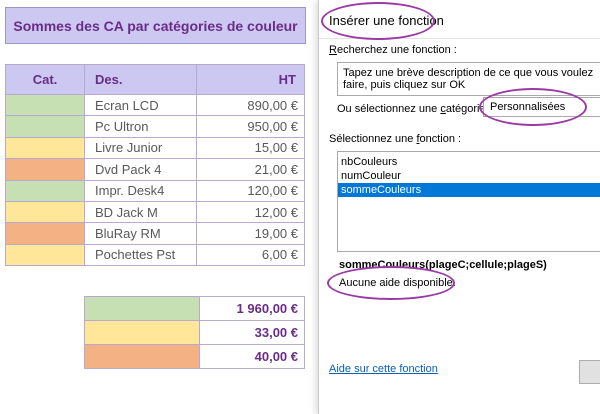 Image resolution: width=600 pixels, height=414 pixels. I want to click on titlebar-divider, so click(459, 38).